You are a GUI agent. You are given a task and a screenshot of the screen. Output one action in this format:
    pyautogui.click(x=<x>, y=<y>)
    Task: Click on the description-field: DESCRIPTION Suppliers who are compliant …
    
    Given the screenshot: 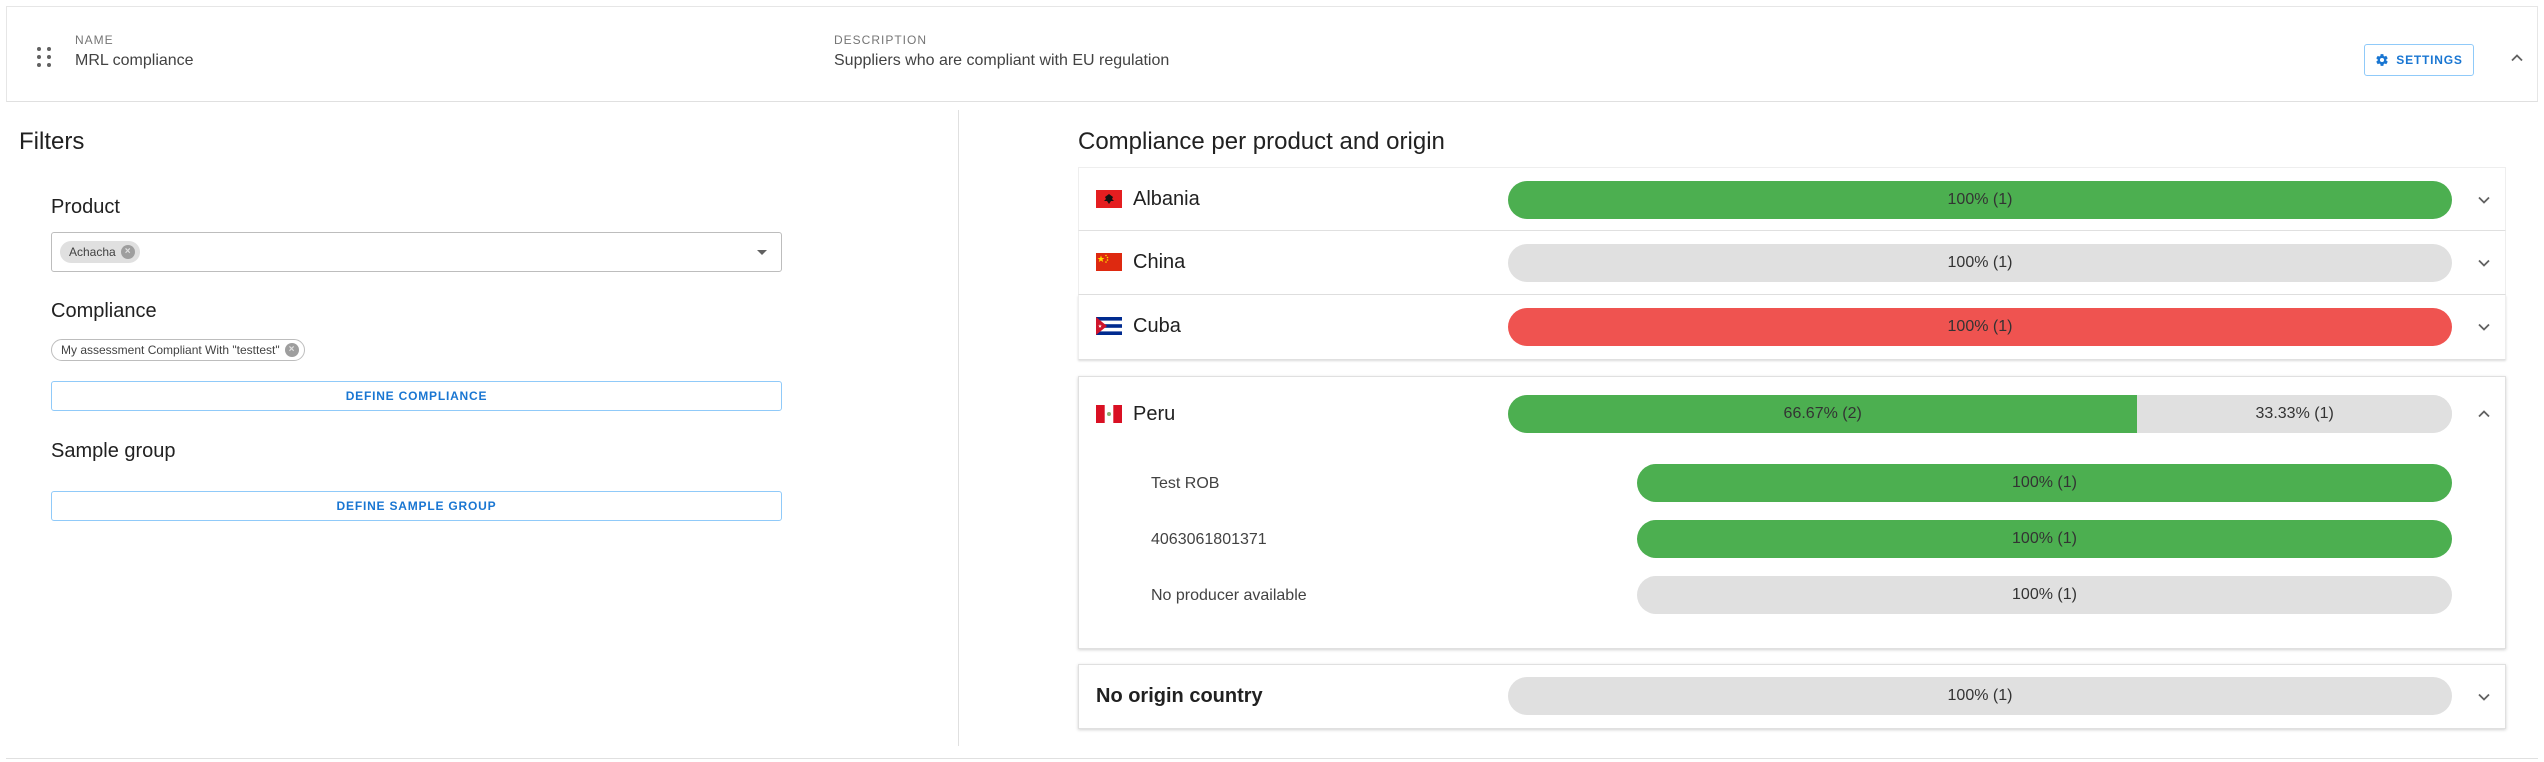 What is the action you would take?
    pyautogui.click(x=1001, y=51)
    